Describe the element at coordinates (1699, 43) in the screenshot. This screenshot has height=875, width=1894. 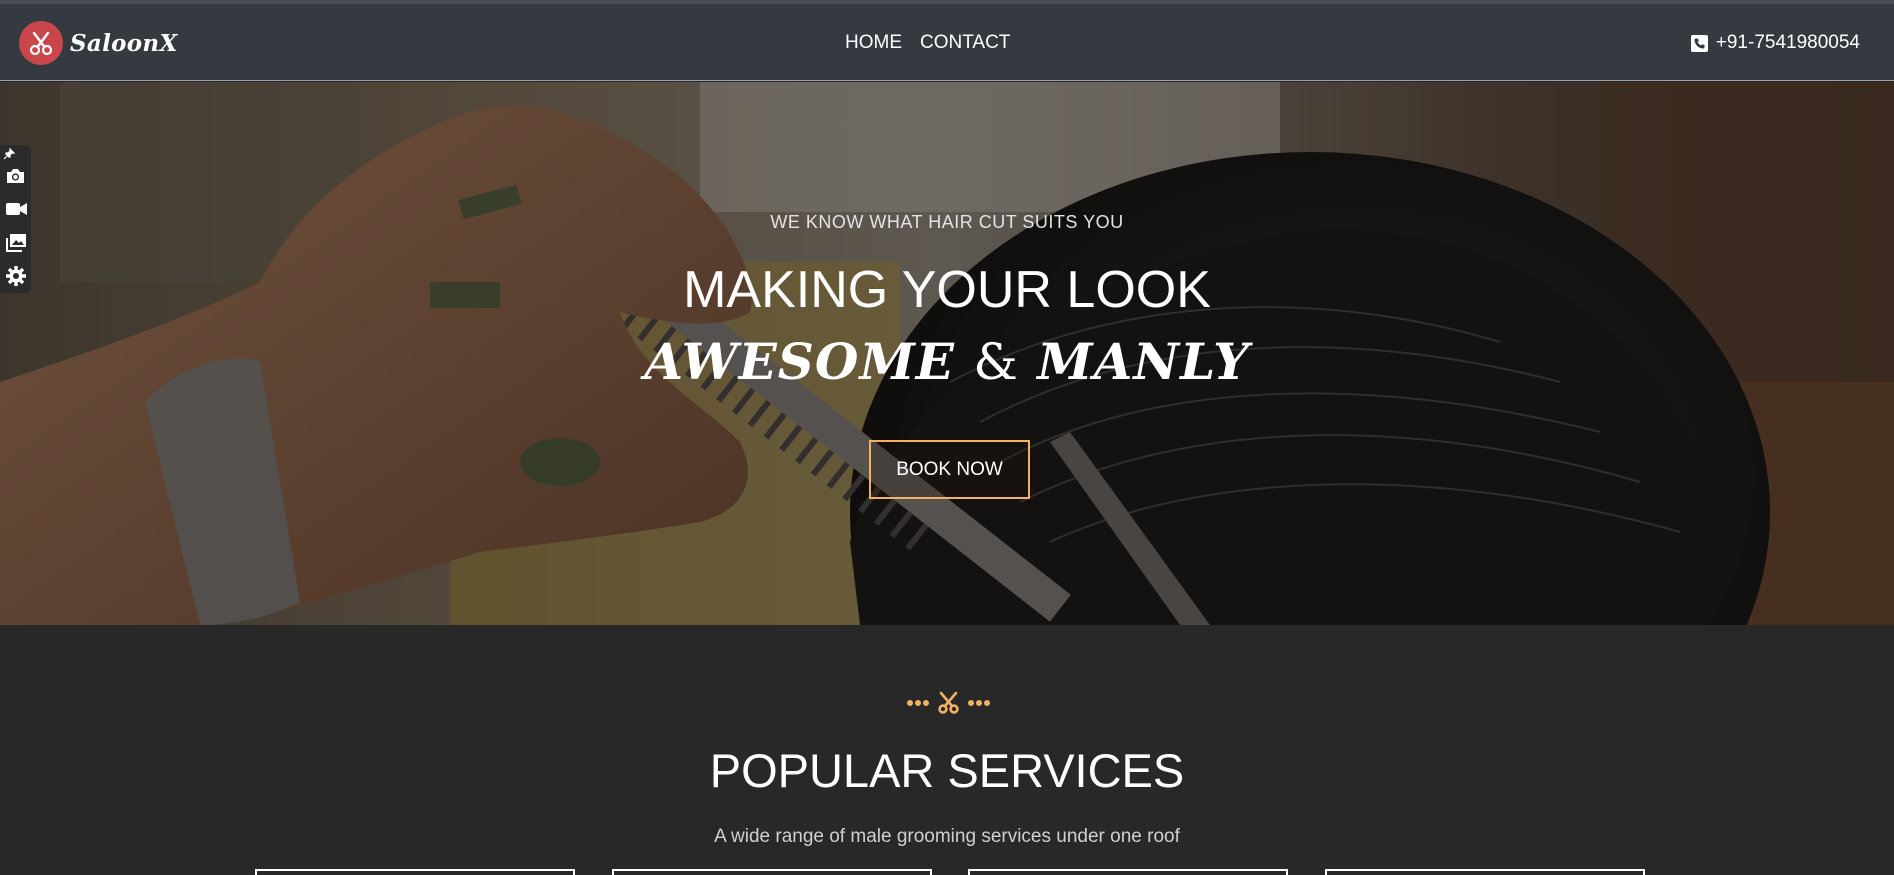
I see `phone-icon` at that location.